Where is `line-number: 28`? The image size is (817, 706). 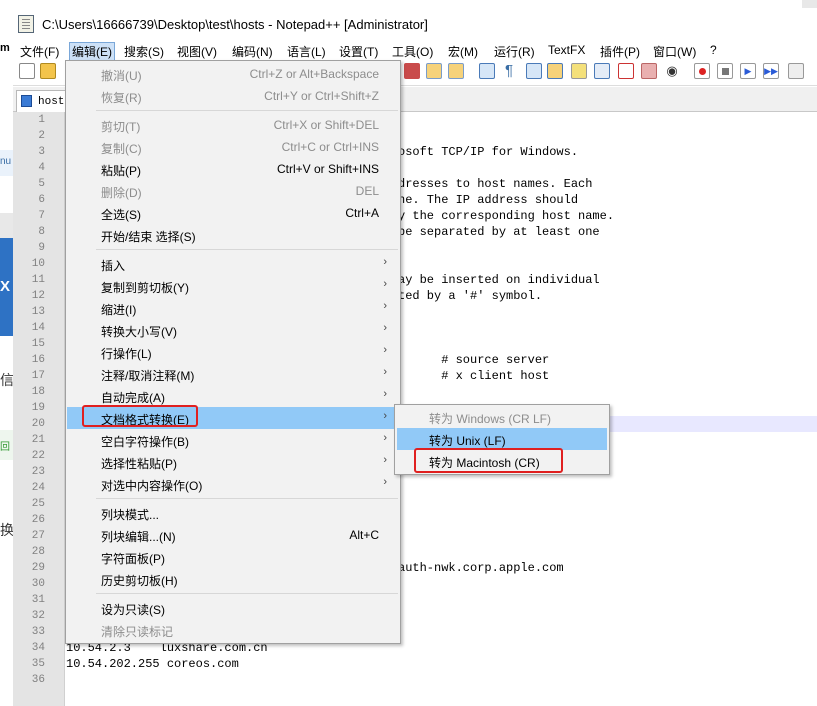
line-number: 28 is located at coordinates (38, 552).